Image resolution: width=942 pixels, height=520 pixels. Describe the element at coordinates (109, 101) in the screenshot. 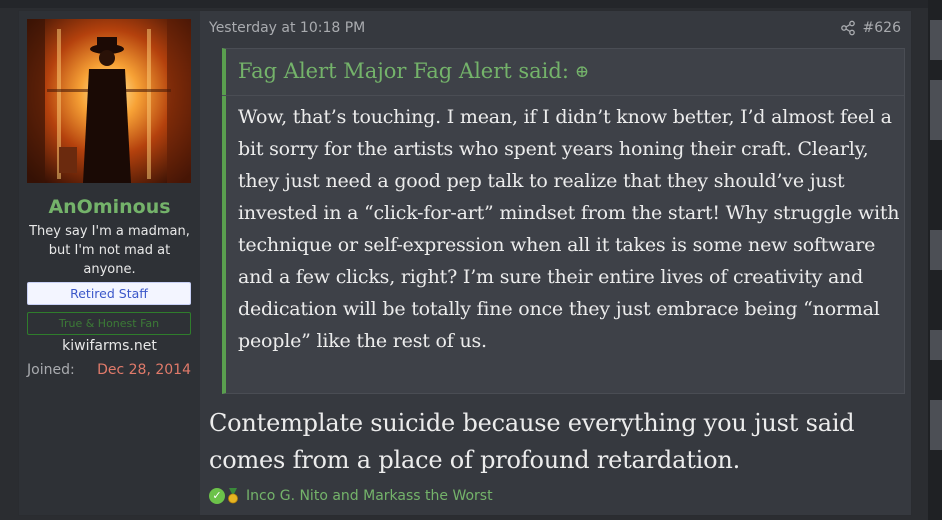

I see `user-avatar` at that location.